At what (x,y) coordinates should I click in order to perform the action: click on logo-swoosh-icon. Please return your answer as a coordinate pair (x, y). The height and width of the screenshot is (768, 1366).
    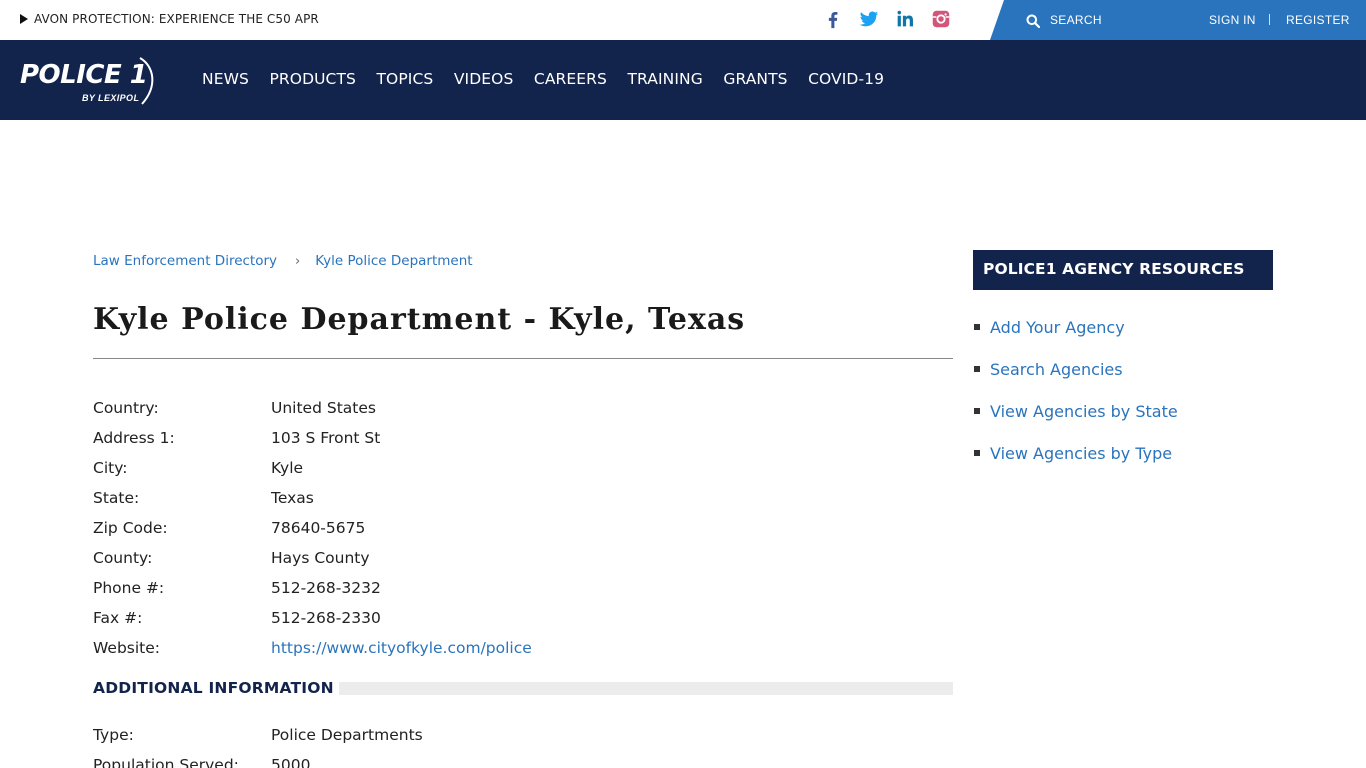
    Looking at the image, I should click on (146, 81).